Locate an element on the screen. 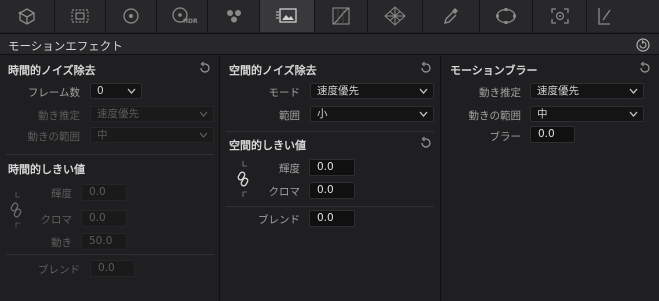  temporal-nr-reset-icon is located at coordinates (205, 68).